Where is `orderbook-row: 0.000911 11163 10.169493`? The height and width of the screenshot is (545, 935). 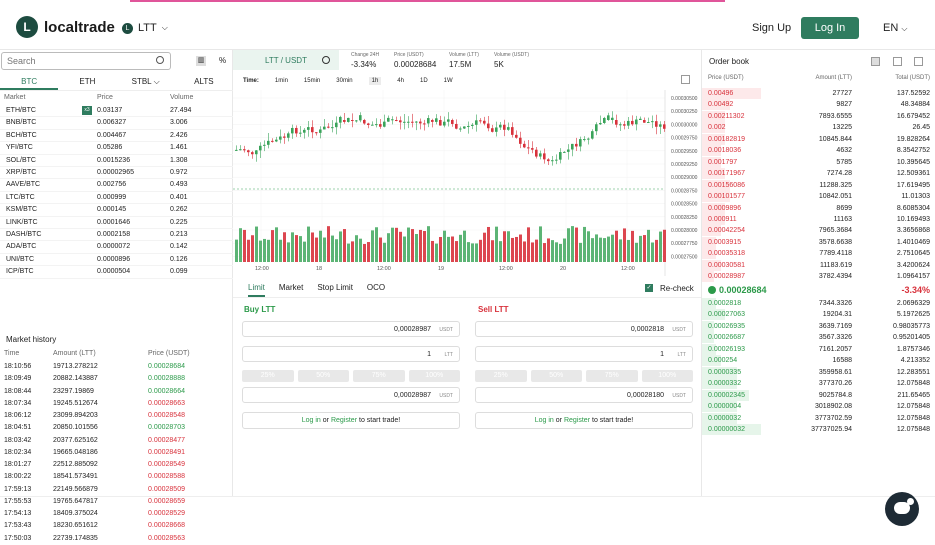
orderbook-row: 0.000911 11163 10.169493 is located at coordinates (818, 219).